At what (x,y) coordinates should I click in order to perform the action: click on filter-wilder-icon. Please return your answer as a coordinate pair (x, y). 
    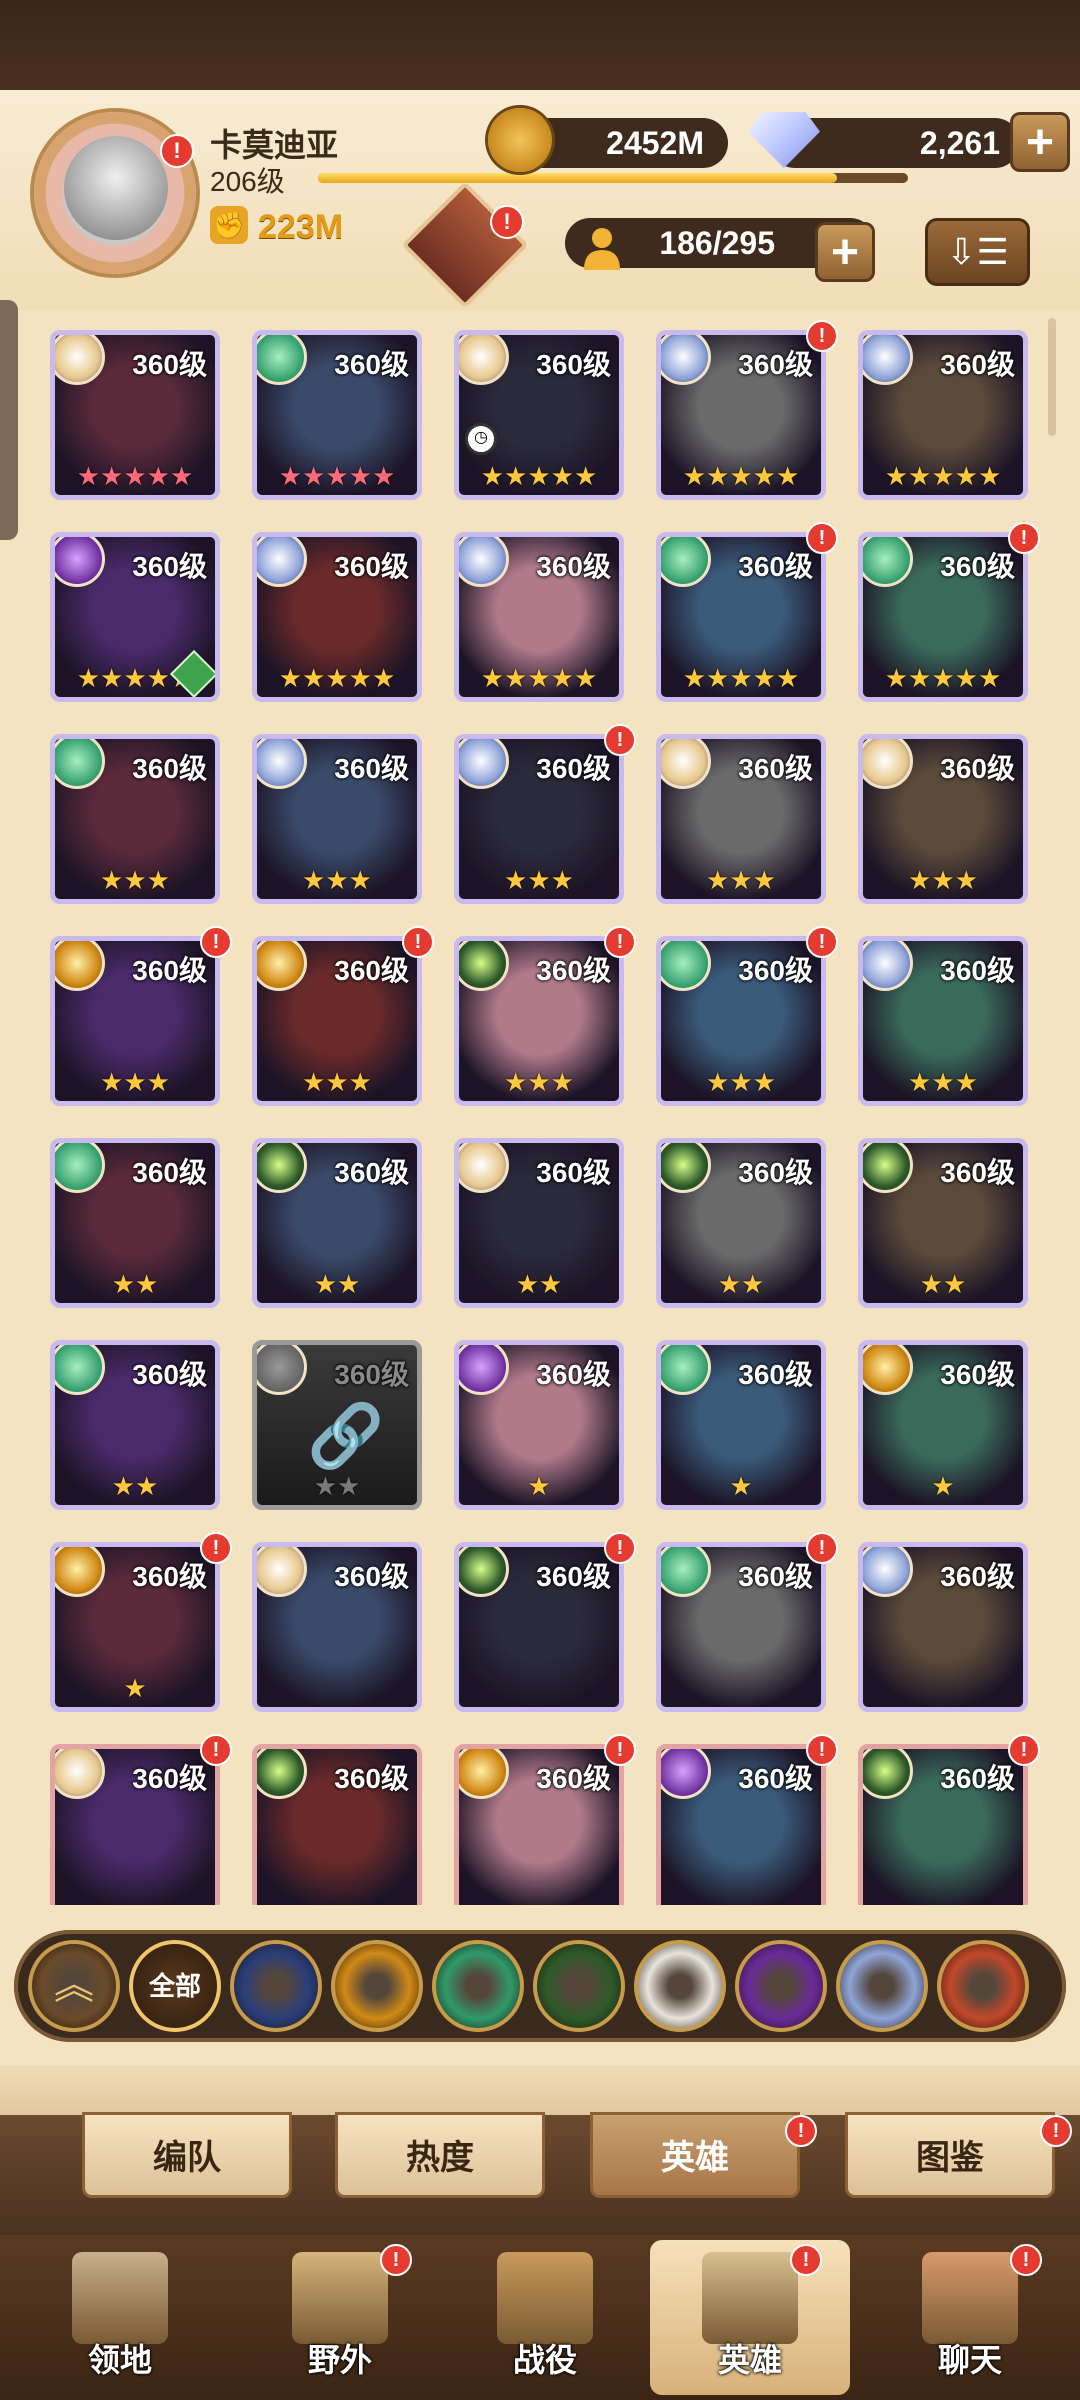
    Looking at the image, I should click on (478, 1986).